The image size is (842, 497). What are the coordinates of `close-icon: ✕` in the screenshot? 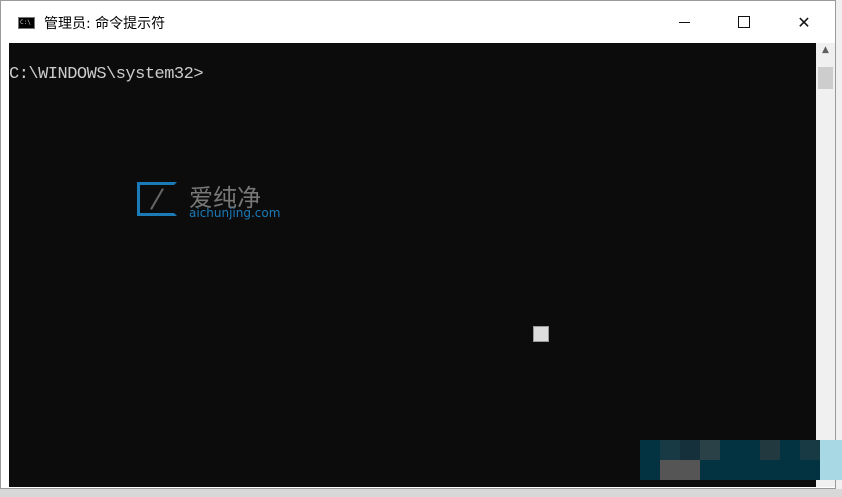 It's located at (804, 22).